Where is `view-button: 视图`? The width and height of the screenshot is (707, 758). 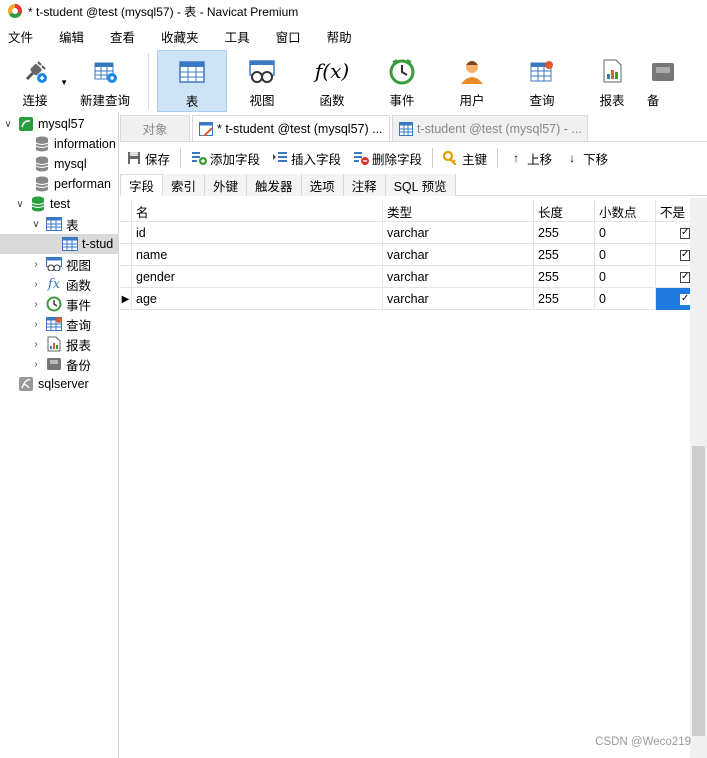
view-button: 视图 is located at coordinates (262, 81).